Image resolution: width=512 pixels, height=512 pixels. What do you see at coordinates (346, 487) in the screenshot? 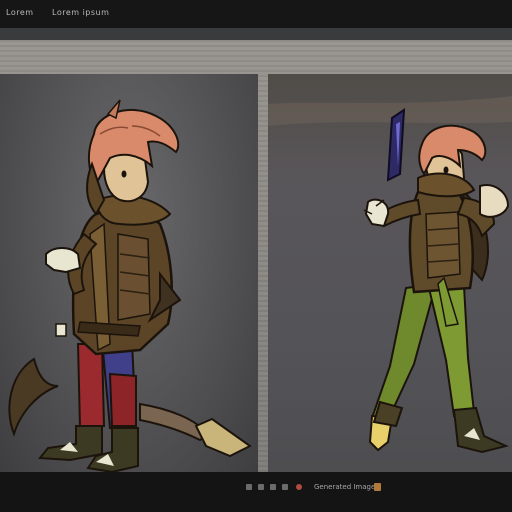
I see `footer-label: Generated Images` at bounding box center [346, 487].